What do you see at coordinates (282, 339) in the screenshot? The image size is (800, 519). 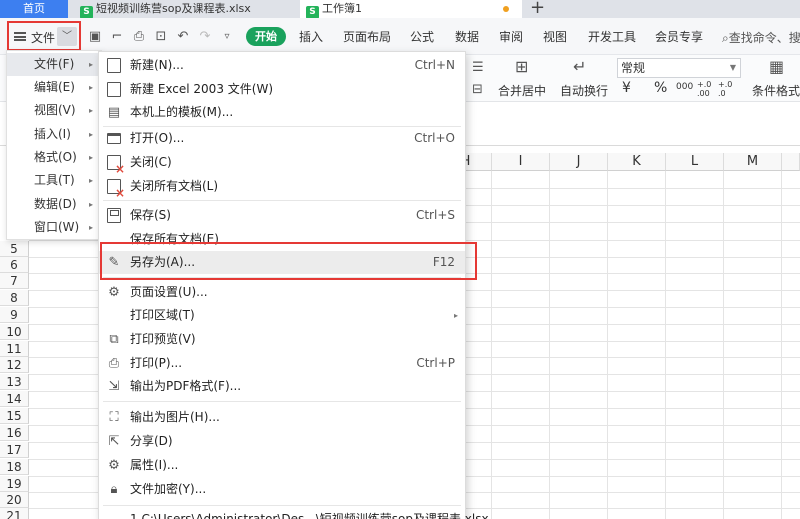 I see `file-menu-print-preview: ⧉ 打印预览(V)` at bounding box center [282, 339].